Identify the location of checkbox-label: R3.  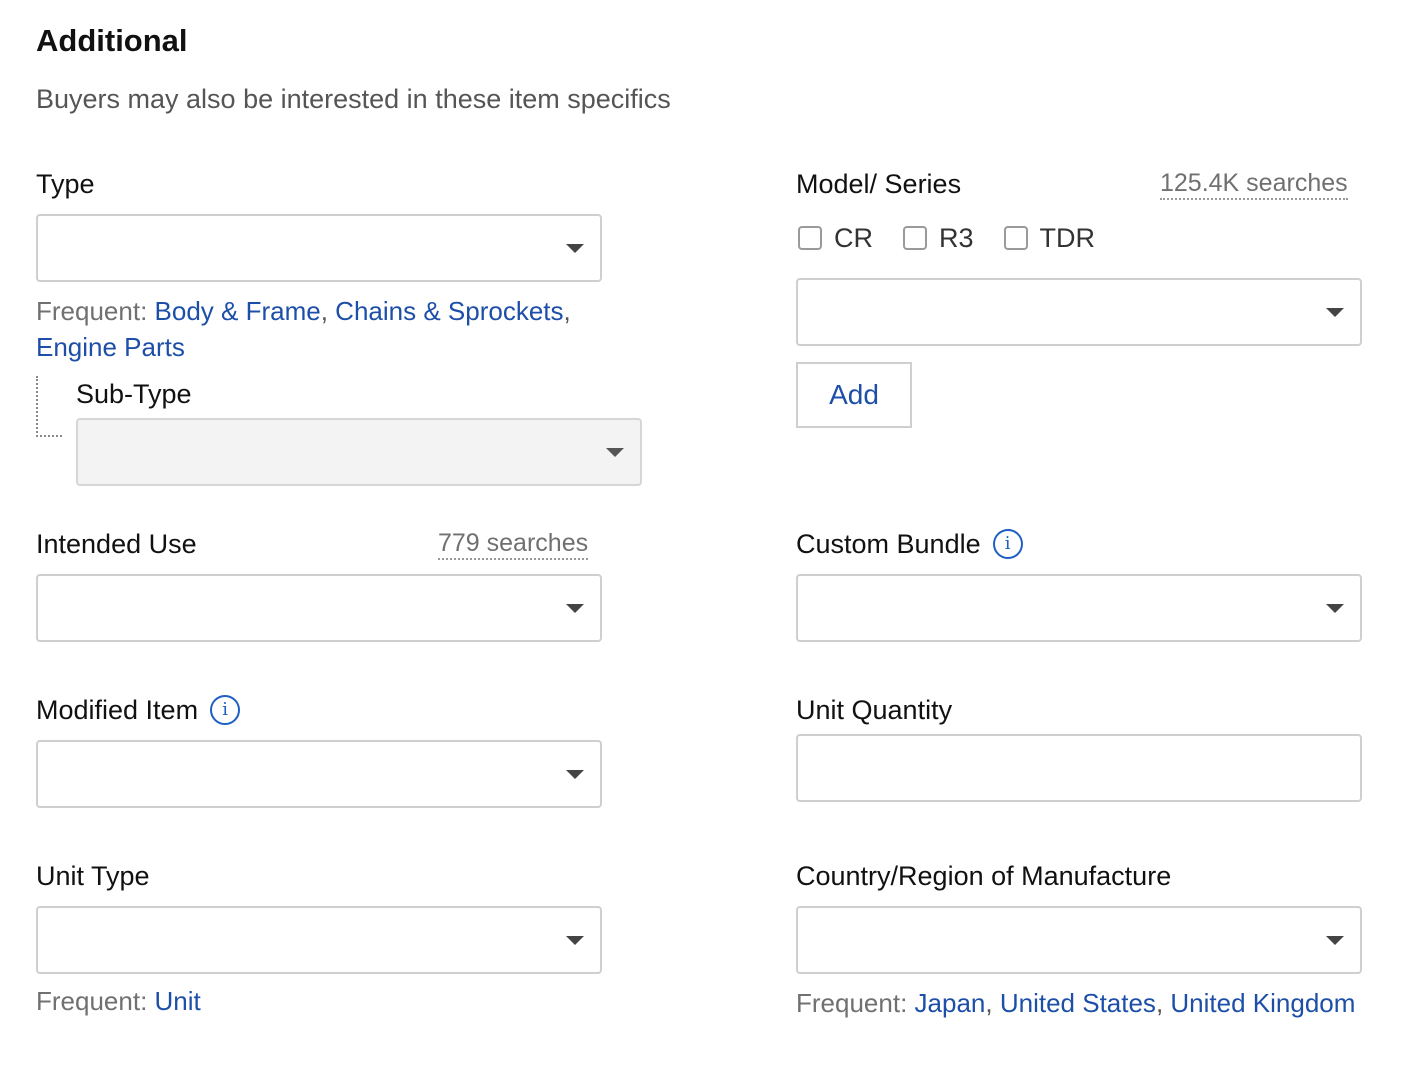
(956, 238).